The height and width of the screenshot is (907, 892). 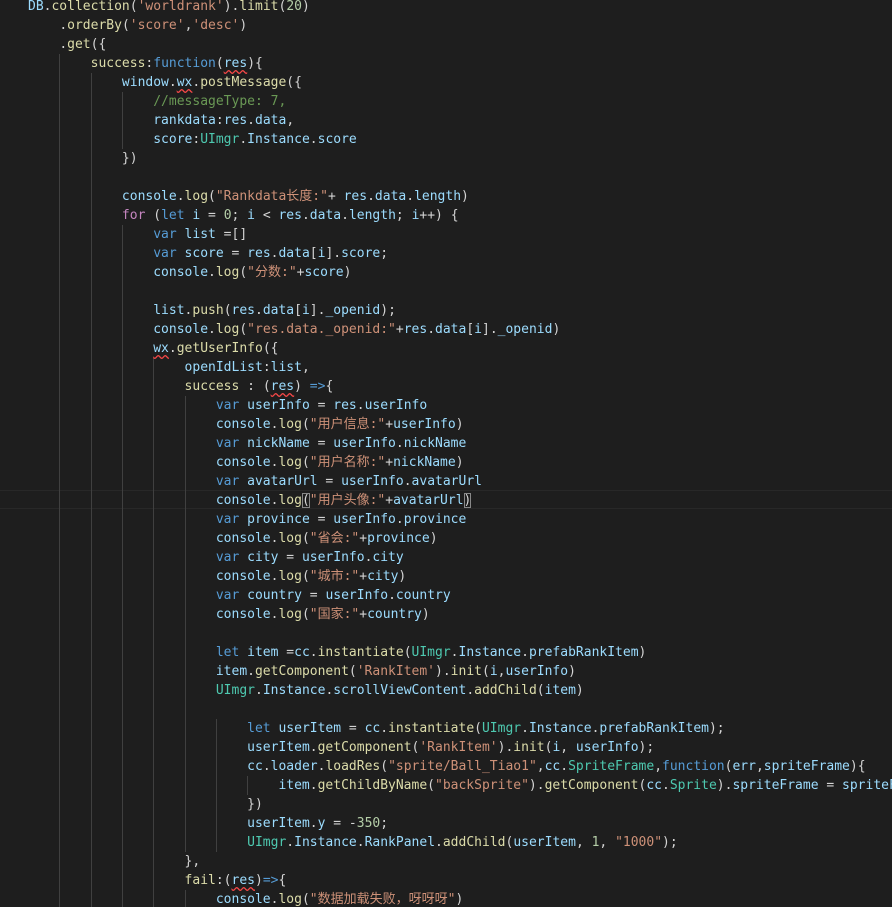 I want to click on code-token: =, so click(x=329, y=481).